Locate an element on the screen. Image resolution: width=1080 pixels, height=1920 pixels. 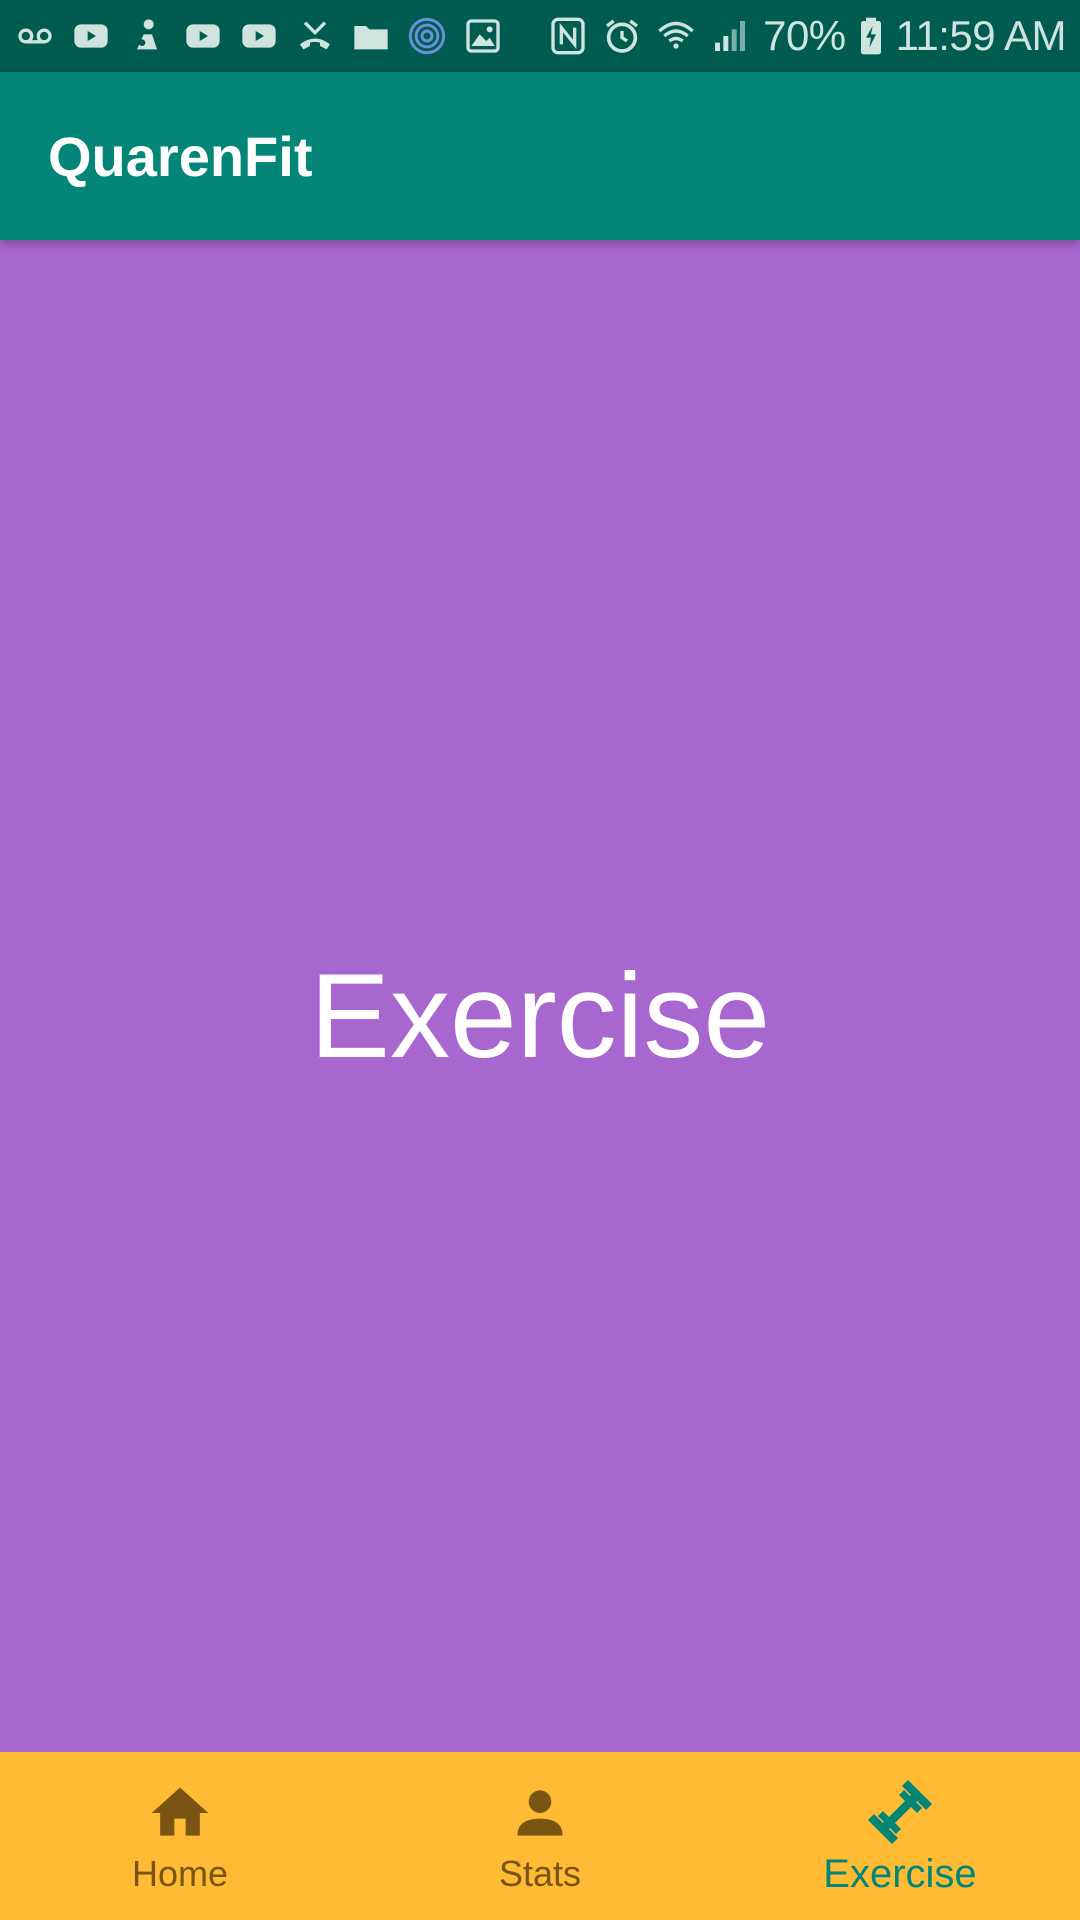
nav-item-exercise: Exercise is located at coordinates (900, 1836).